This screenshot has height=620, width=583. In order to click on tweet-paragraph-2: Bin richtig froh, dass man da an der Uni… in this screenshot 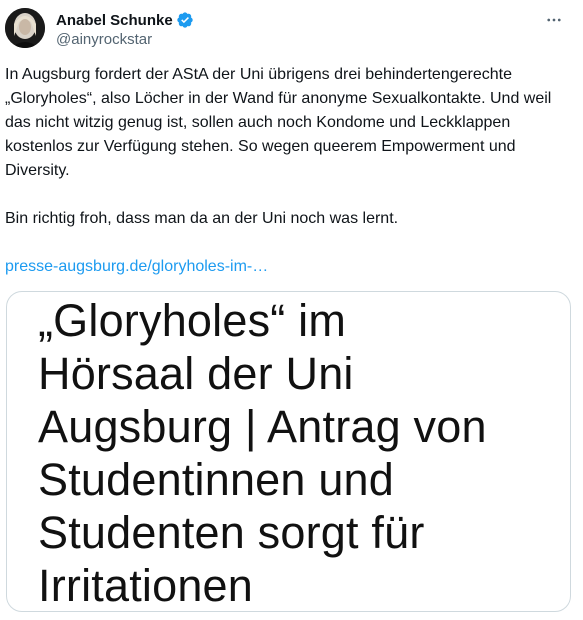, I will do `click(202, 218)`.